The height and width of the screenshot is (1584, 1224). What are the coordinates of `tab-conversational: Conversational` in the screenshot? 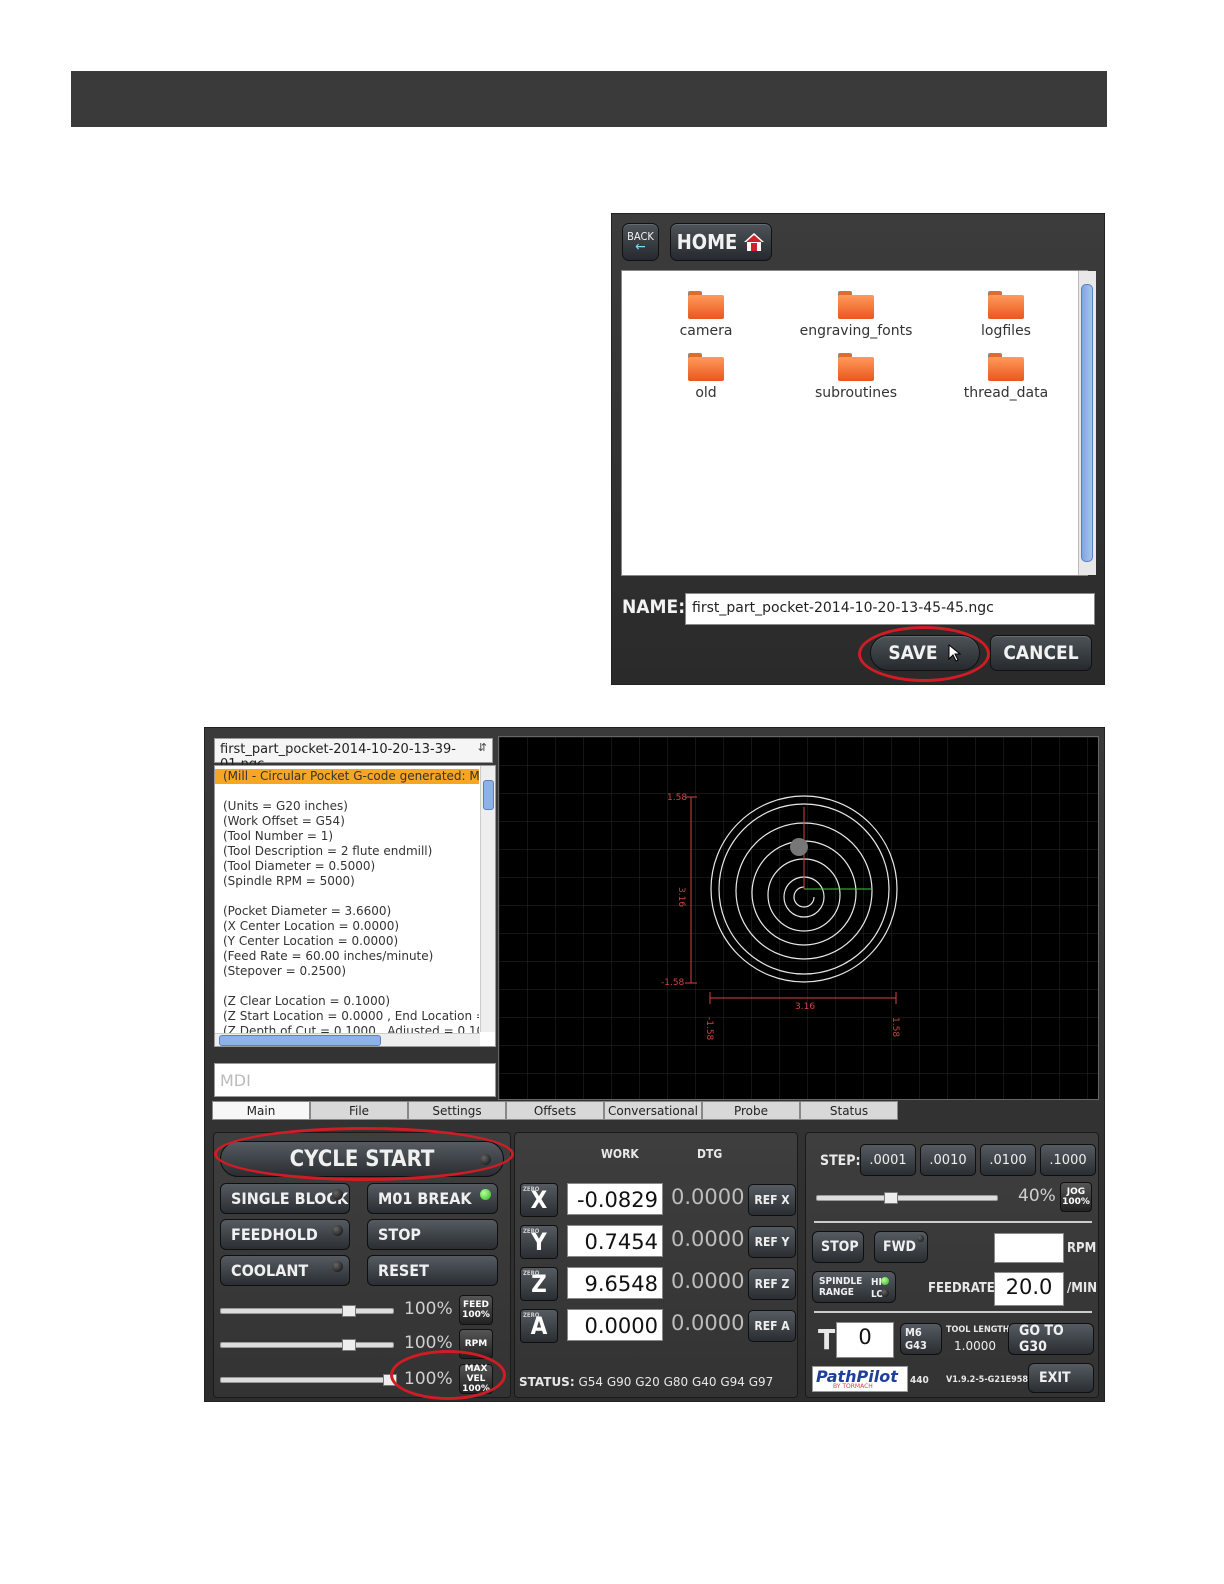 It's located at (653, 1110).